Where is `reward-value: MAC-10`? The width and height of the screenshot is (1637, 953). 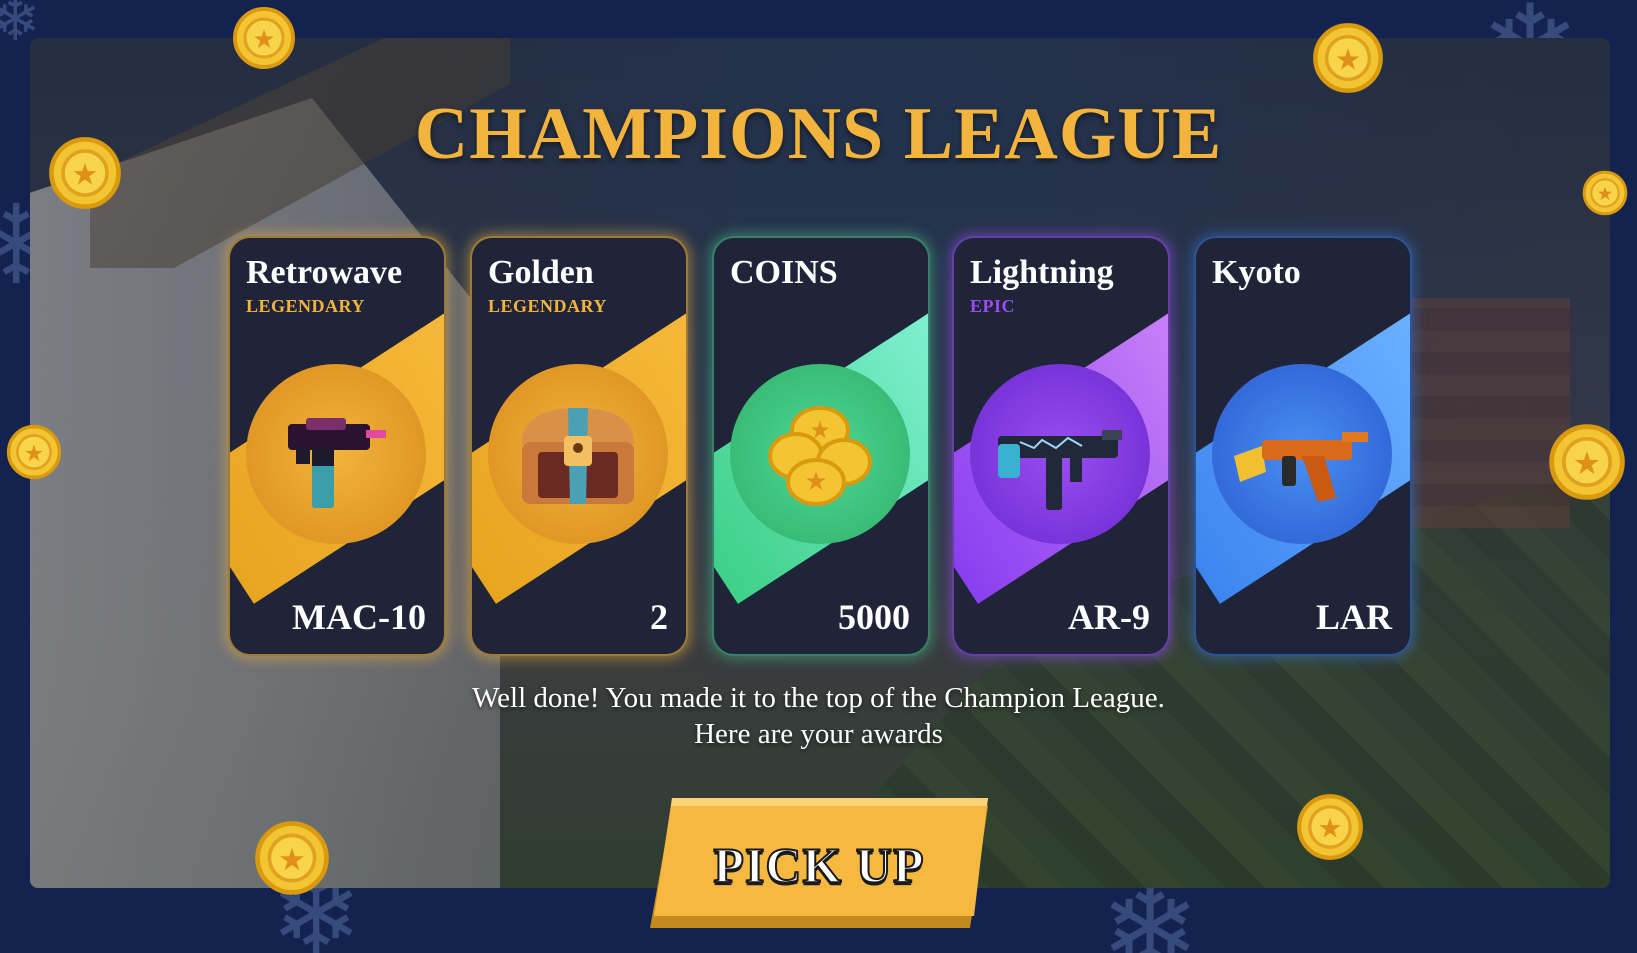
reward-value: MAC-10 is located at coordinates (359, 617).